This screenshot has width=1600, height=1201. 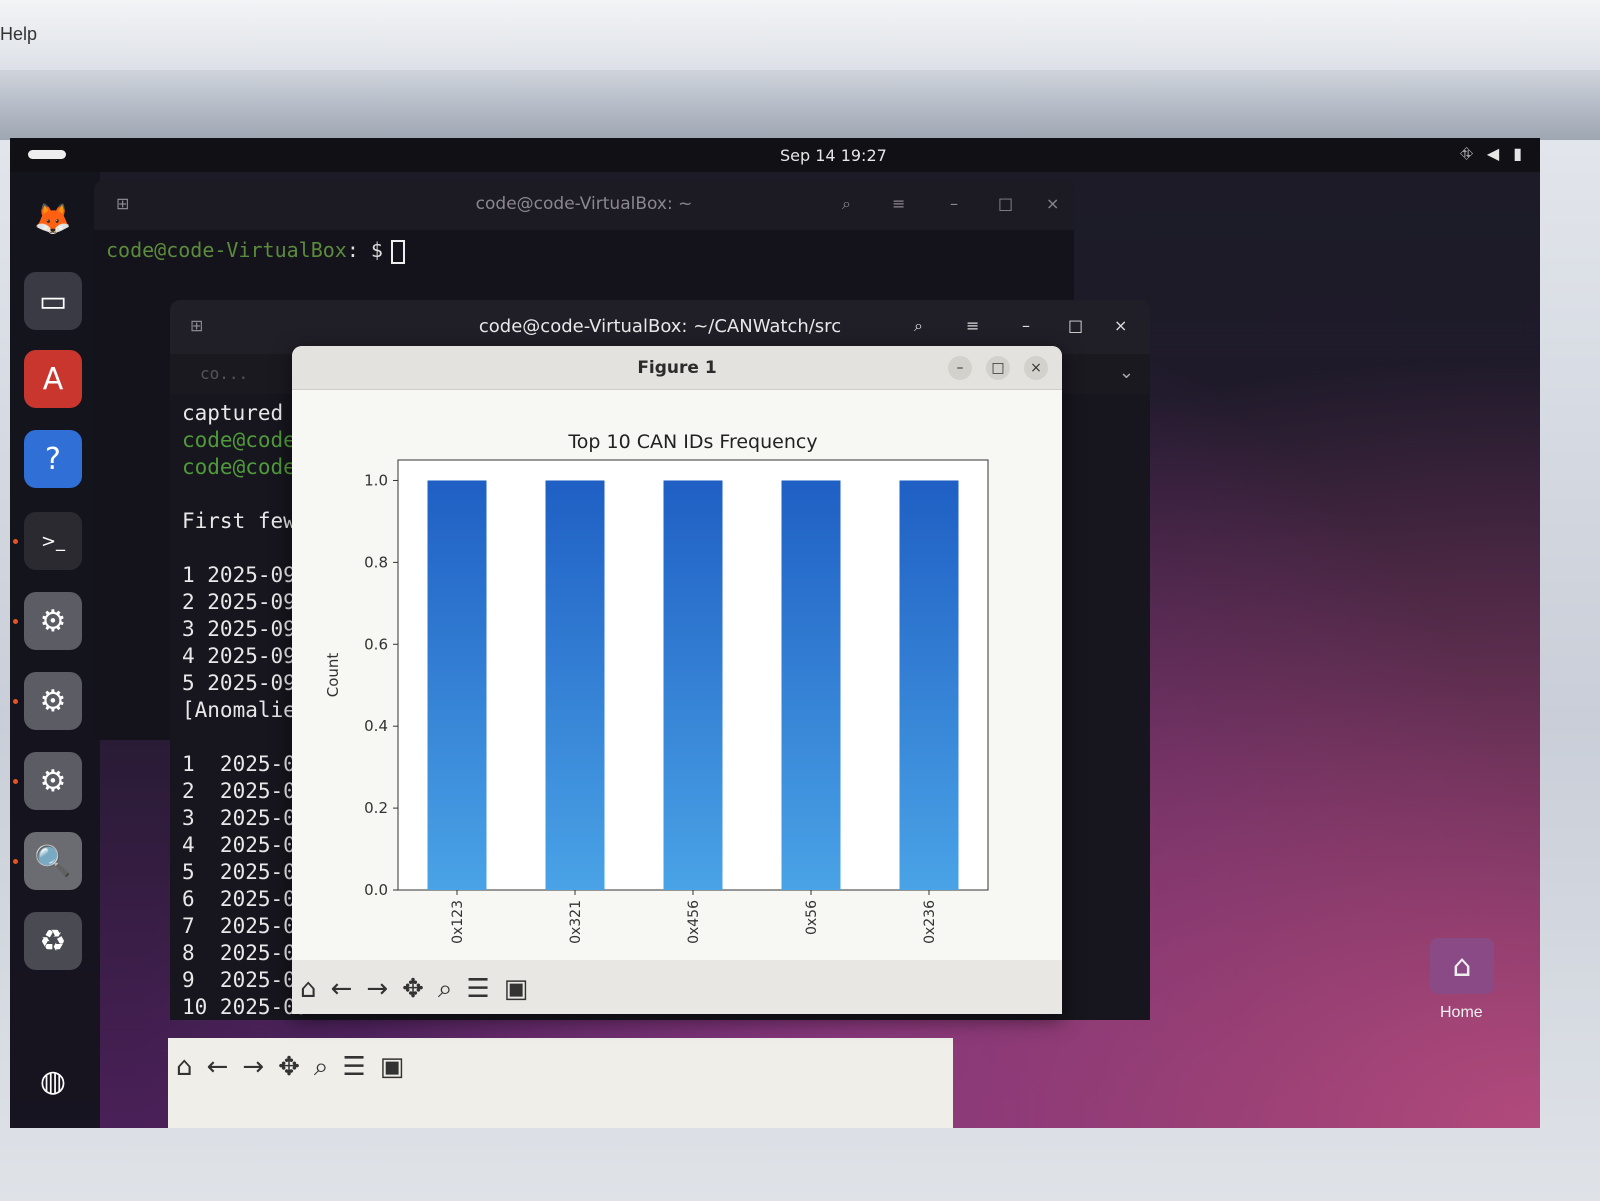 What do you see at coordinates (812, 917) in the screenshot?
I see `x-tick-label: 0x56` at bounding box center [812, 917].